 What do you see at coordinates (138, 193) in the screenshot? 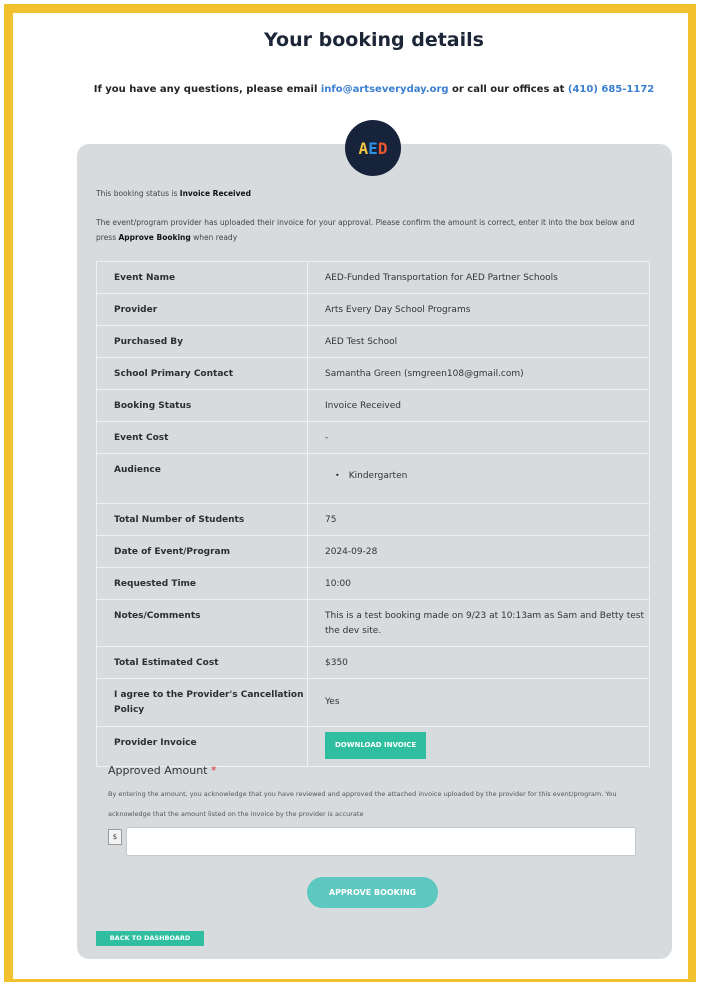
I see `status-prefix: This booking status is` at bounding box center [138, 193].